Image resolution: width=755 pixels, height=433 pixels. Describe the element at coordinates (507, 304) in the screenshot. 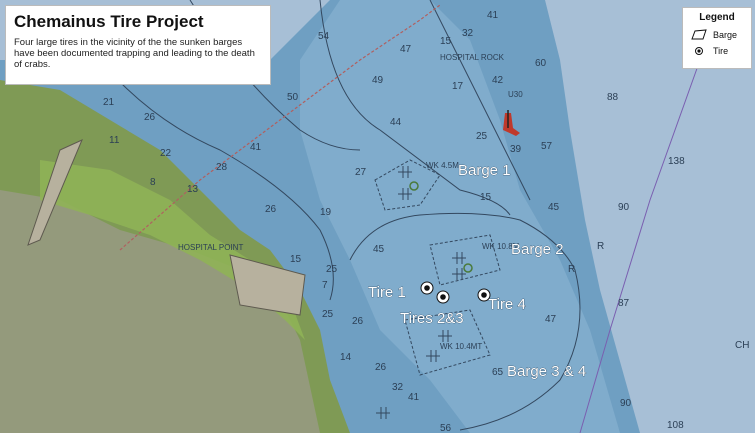

I see `tire-4-label: Tire 4` at that location.